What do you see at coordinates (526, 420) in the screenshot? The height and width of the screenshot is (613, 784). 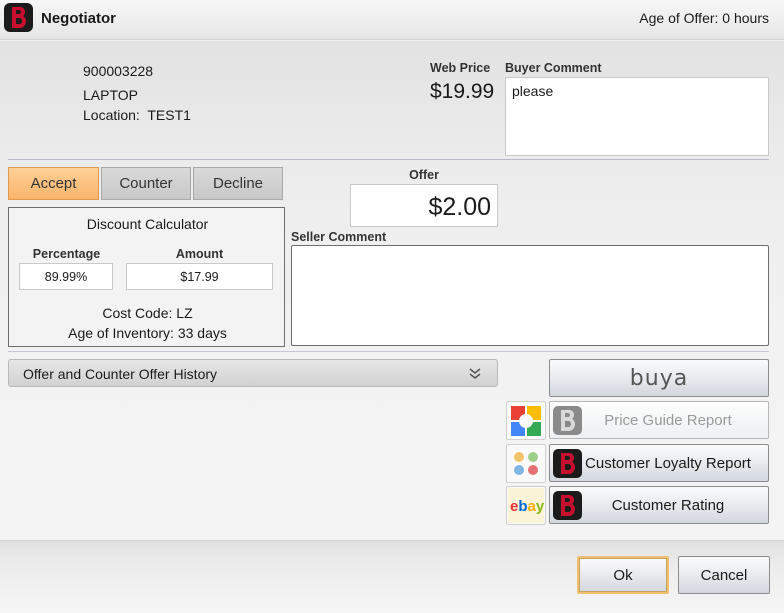 I see `google-shopping-icon` at bounding box center [526, 420].